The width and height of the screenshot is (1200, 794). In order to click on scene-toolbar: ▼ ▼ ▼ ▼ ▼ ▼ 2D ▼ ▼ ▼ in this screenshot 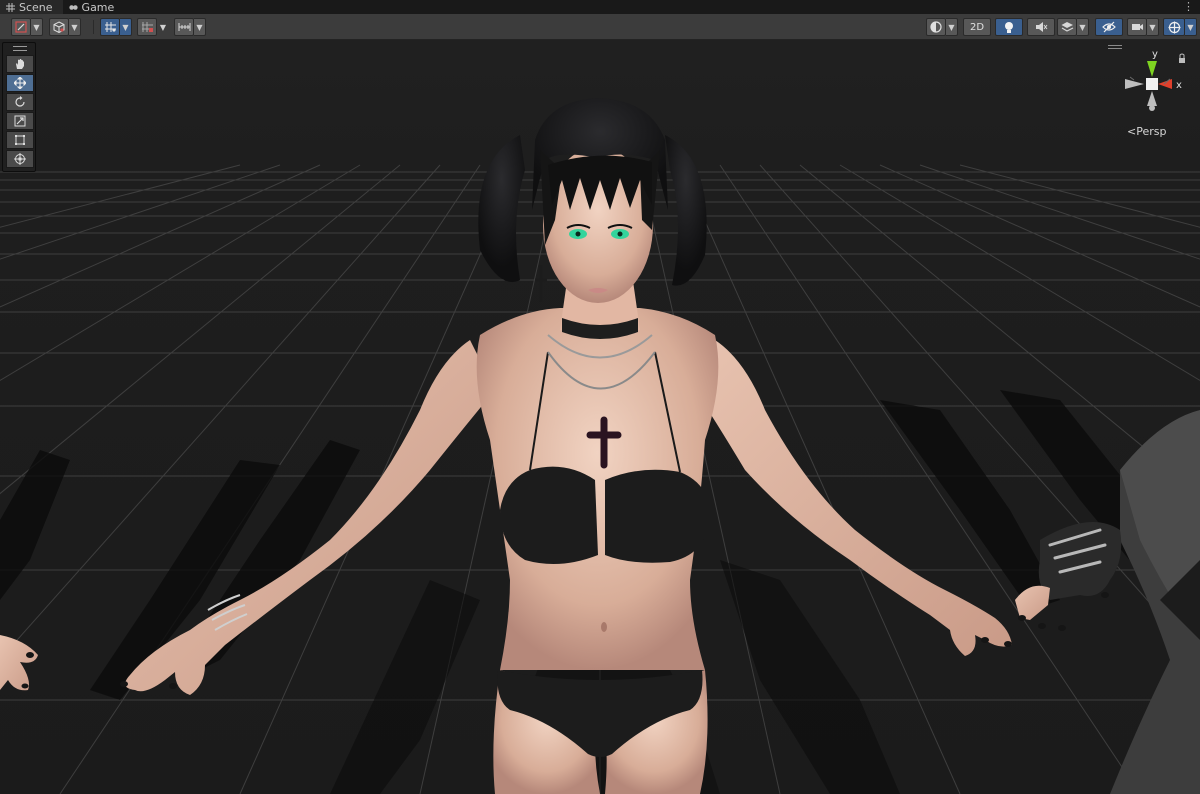, I will do `click(600, 27)`.